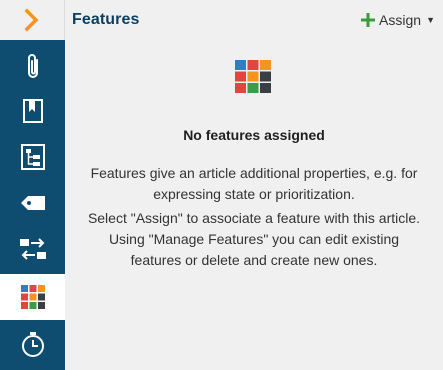 The image size is (443, 370). I want to click on sidebar-item-bookmarks, so click(32, 111).